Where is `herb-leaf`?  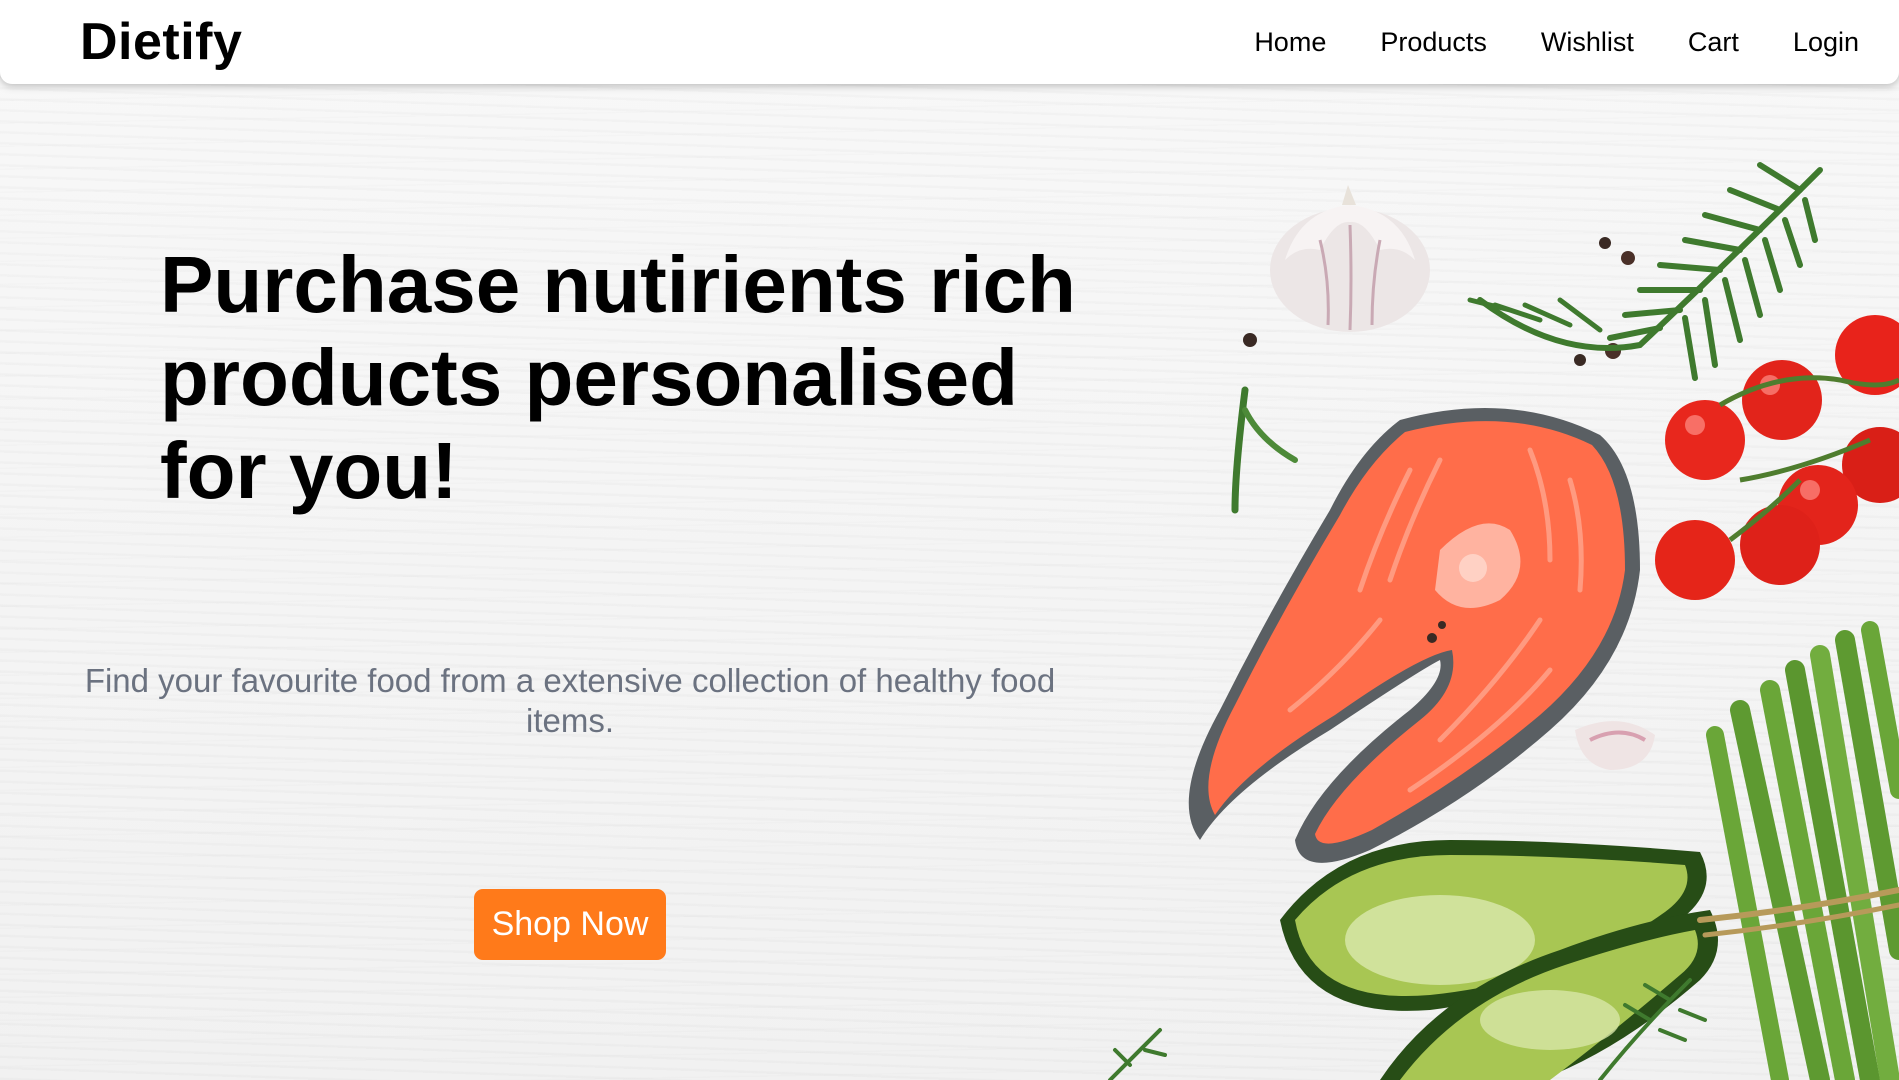 herb-leaf is located at coordinates (1264, 450).